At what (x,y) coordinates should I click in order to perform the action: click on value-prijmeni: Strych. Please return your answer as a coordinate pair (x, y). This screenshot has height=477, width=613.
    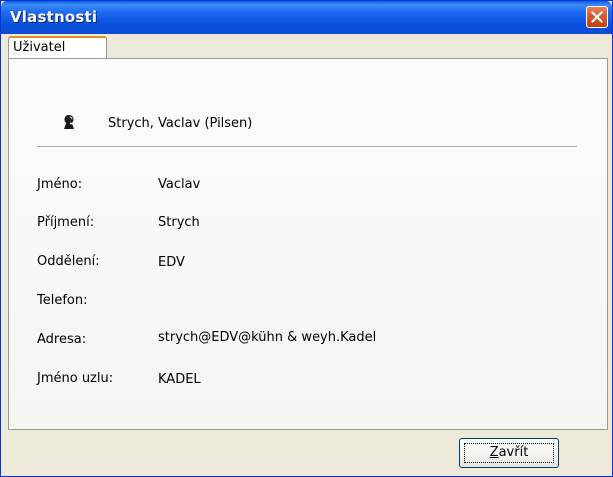
    Looking at the image, I should click on (179, 222).